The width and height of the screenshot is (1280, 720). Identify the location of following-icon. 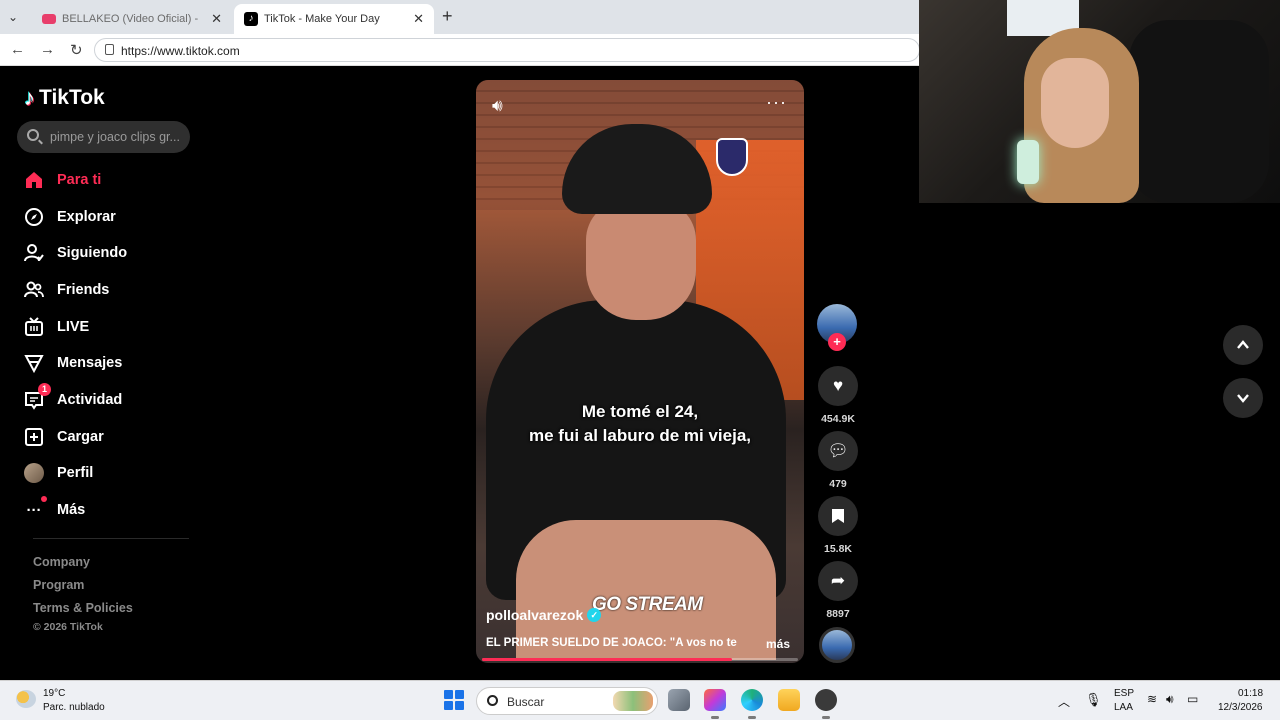
(34, 253).